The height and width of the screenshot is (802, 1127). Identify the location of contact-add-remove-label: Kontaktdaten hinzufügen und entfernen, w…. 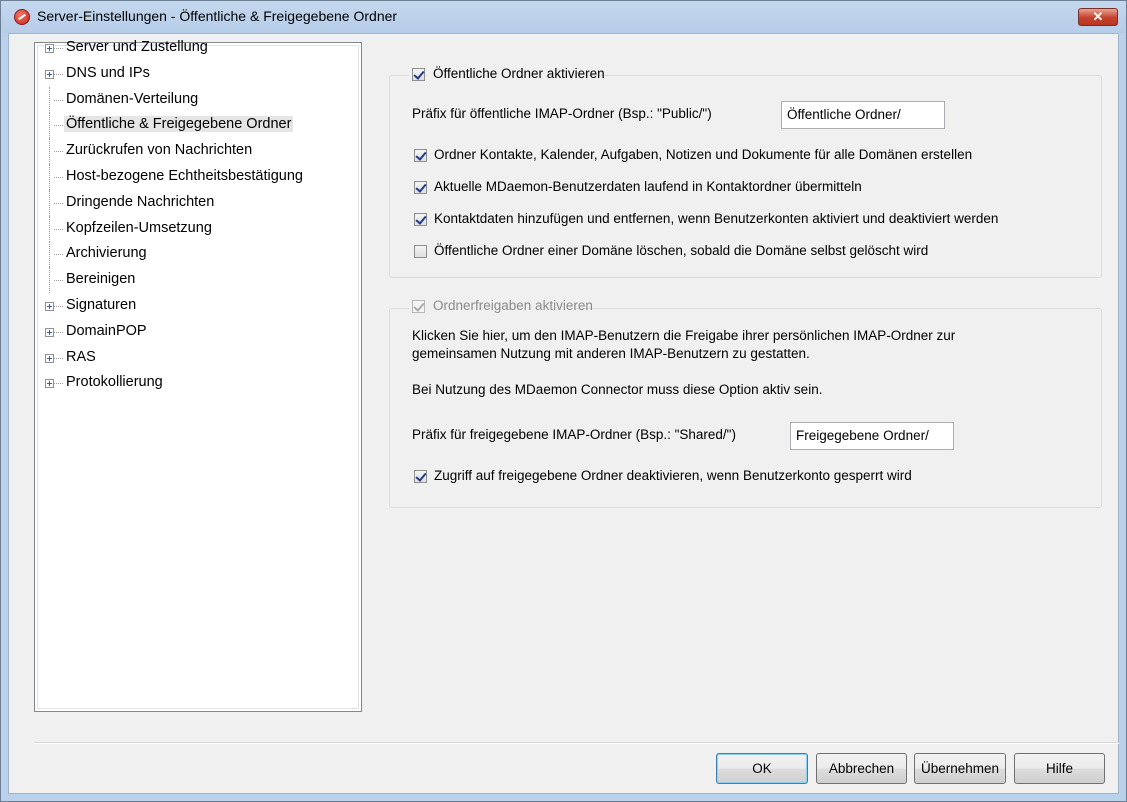
(716, 218).